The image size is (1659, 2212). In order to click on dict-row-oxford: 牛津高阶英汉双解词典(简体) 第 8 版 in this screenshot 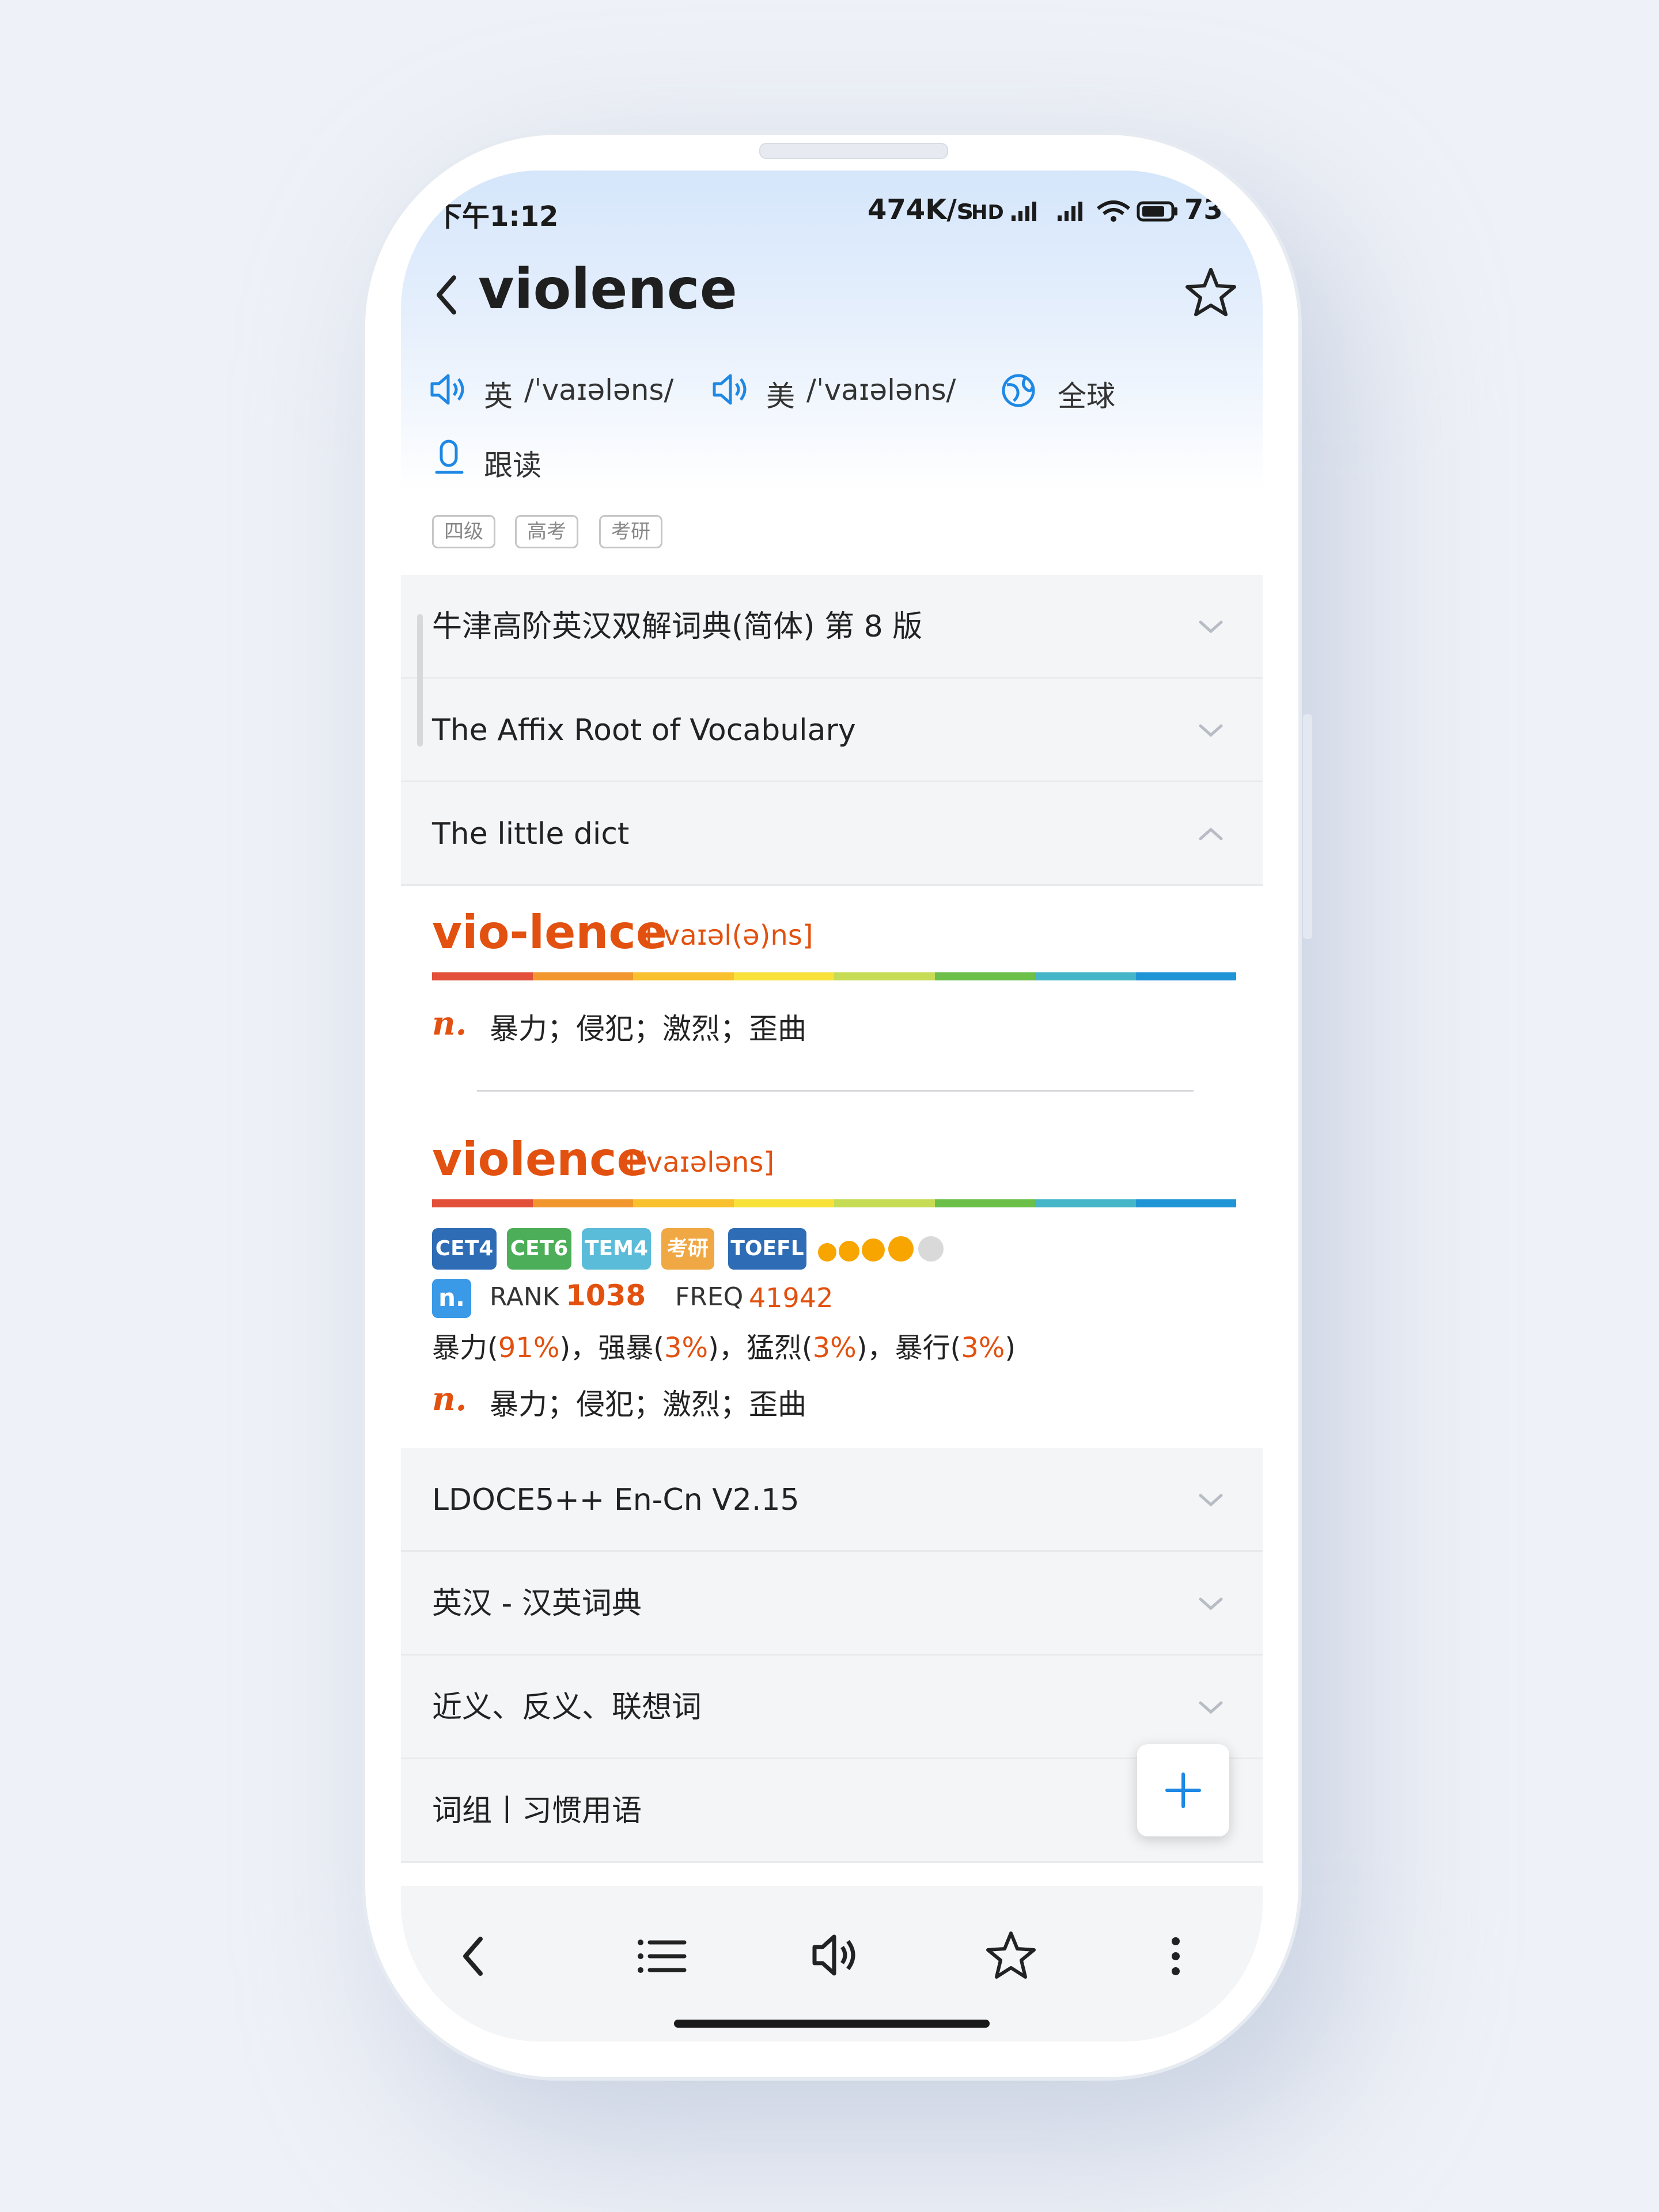, I will do `click(832, 627)`.